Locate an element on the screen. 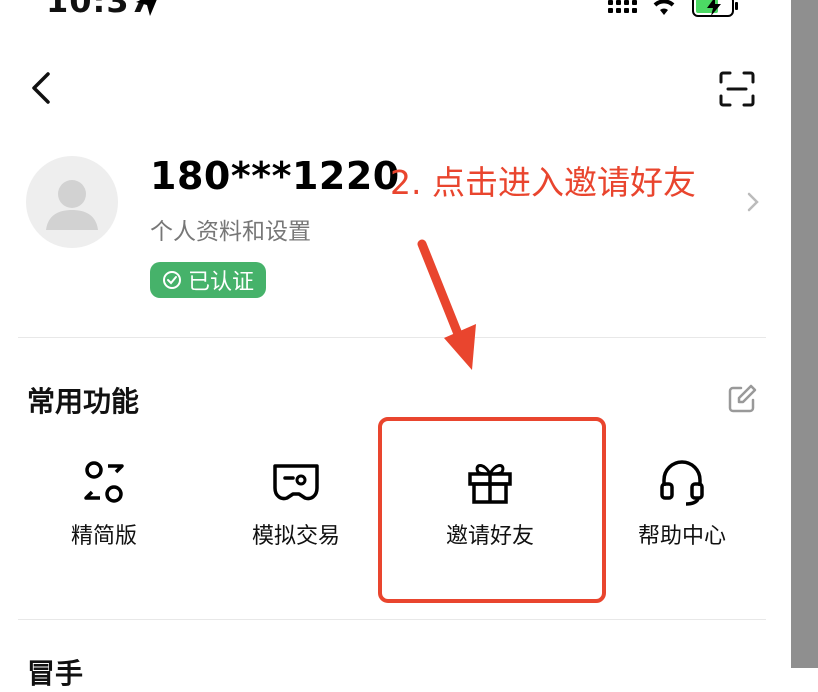  annotation-text: 2. 点击进入邀请好友 is located at coordinates (543, 182).